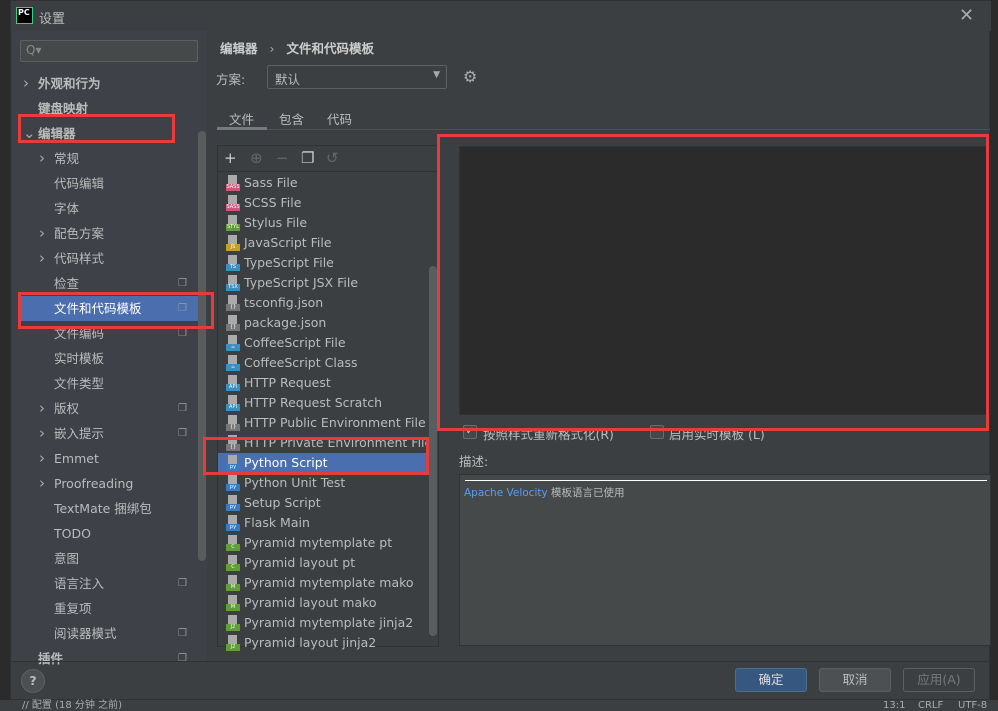  Describe the element at coordinates (433, 451) in the screenshot. I see `list-scrollbar` at that location.